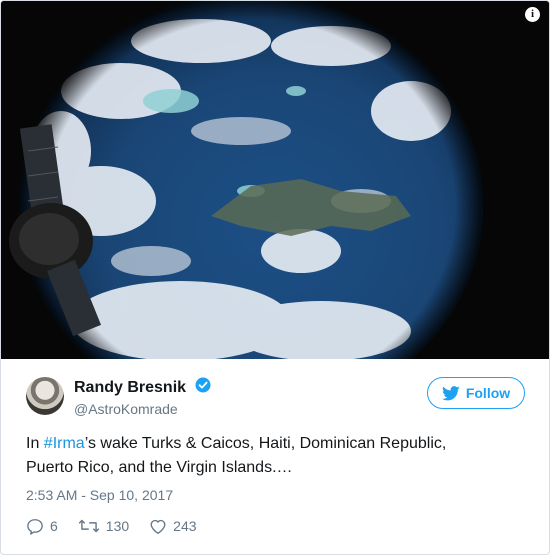  I want to click on reply-button: 6, so click(42, 526).